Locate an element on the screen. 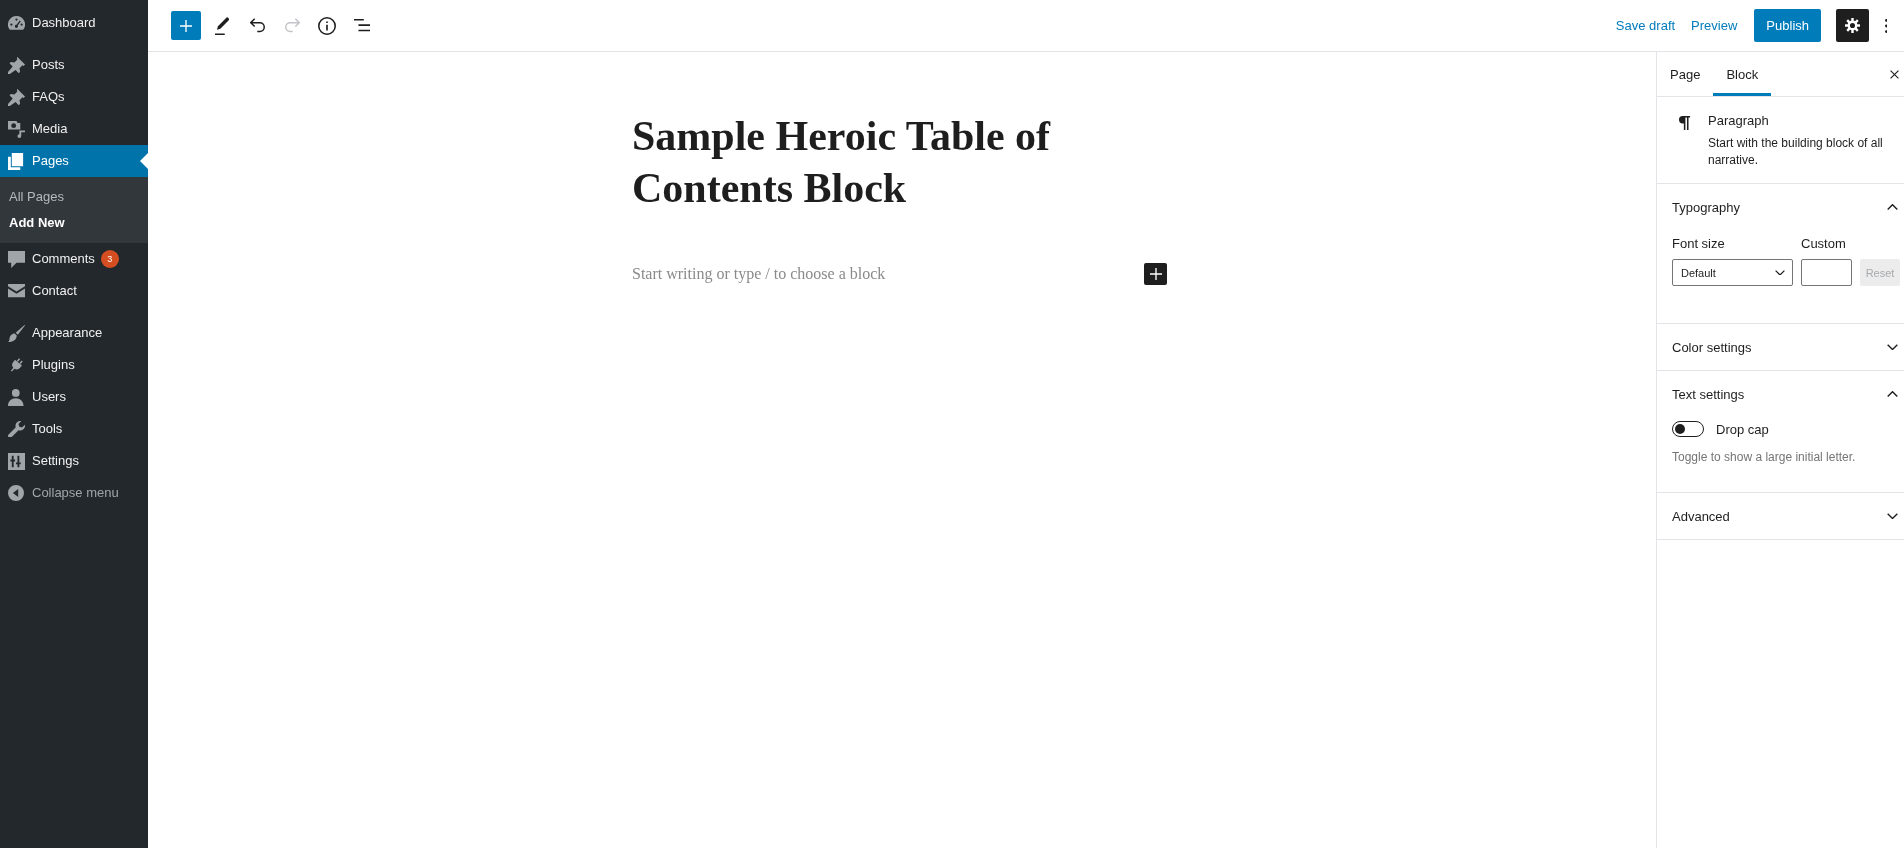  envelope-icon is located at coordinates (16, 291).